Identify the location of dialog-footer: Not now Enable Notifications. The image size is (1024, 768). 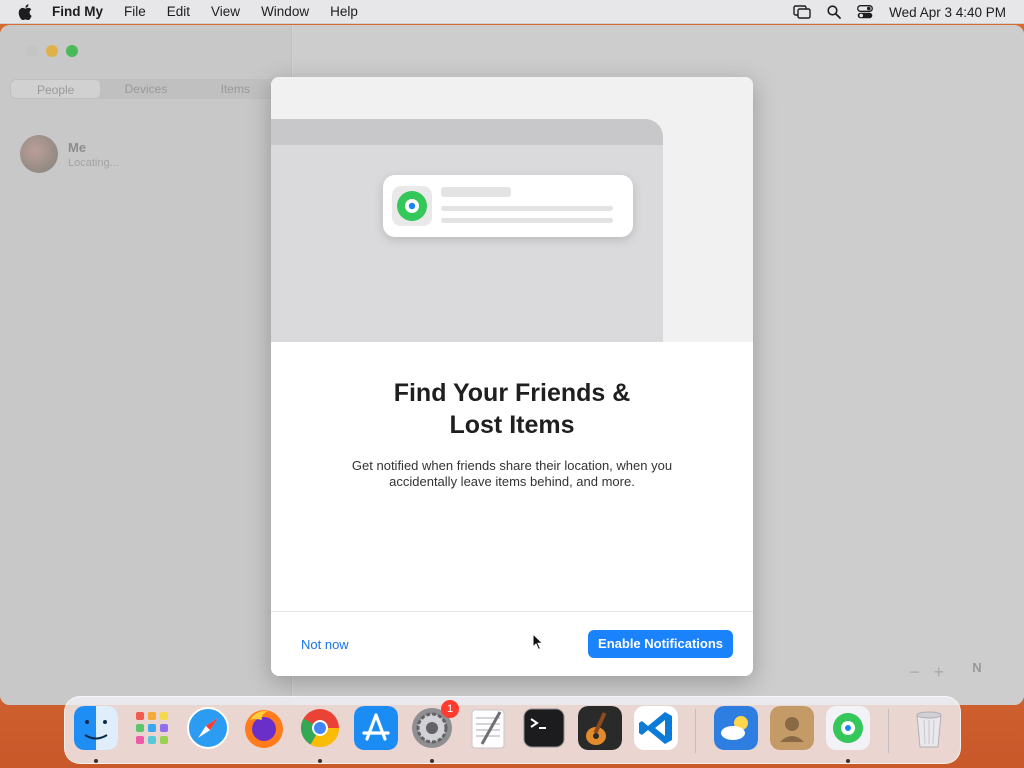
(512, 643).